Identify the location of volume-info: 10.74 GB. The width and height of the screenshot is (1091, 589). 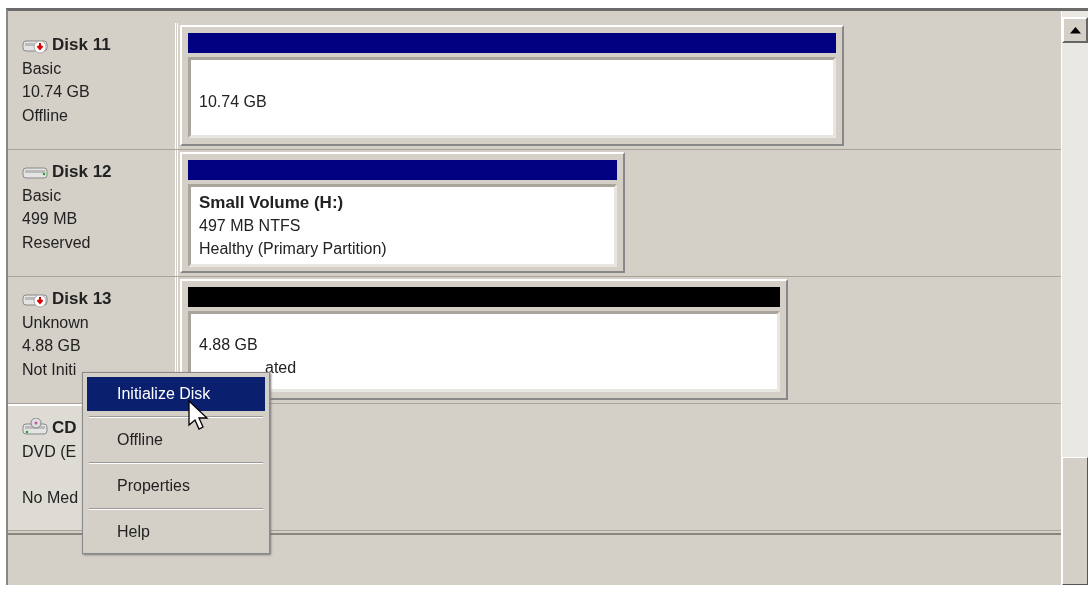
(233, 102).